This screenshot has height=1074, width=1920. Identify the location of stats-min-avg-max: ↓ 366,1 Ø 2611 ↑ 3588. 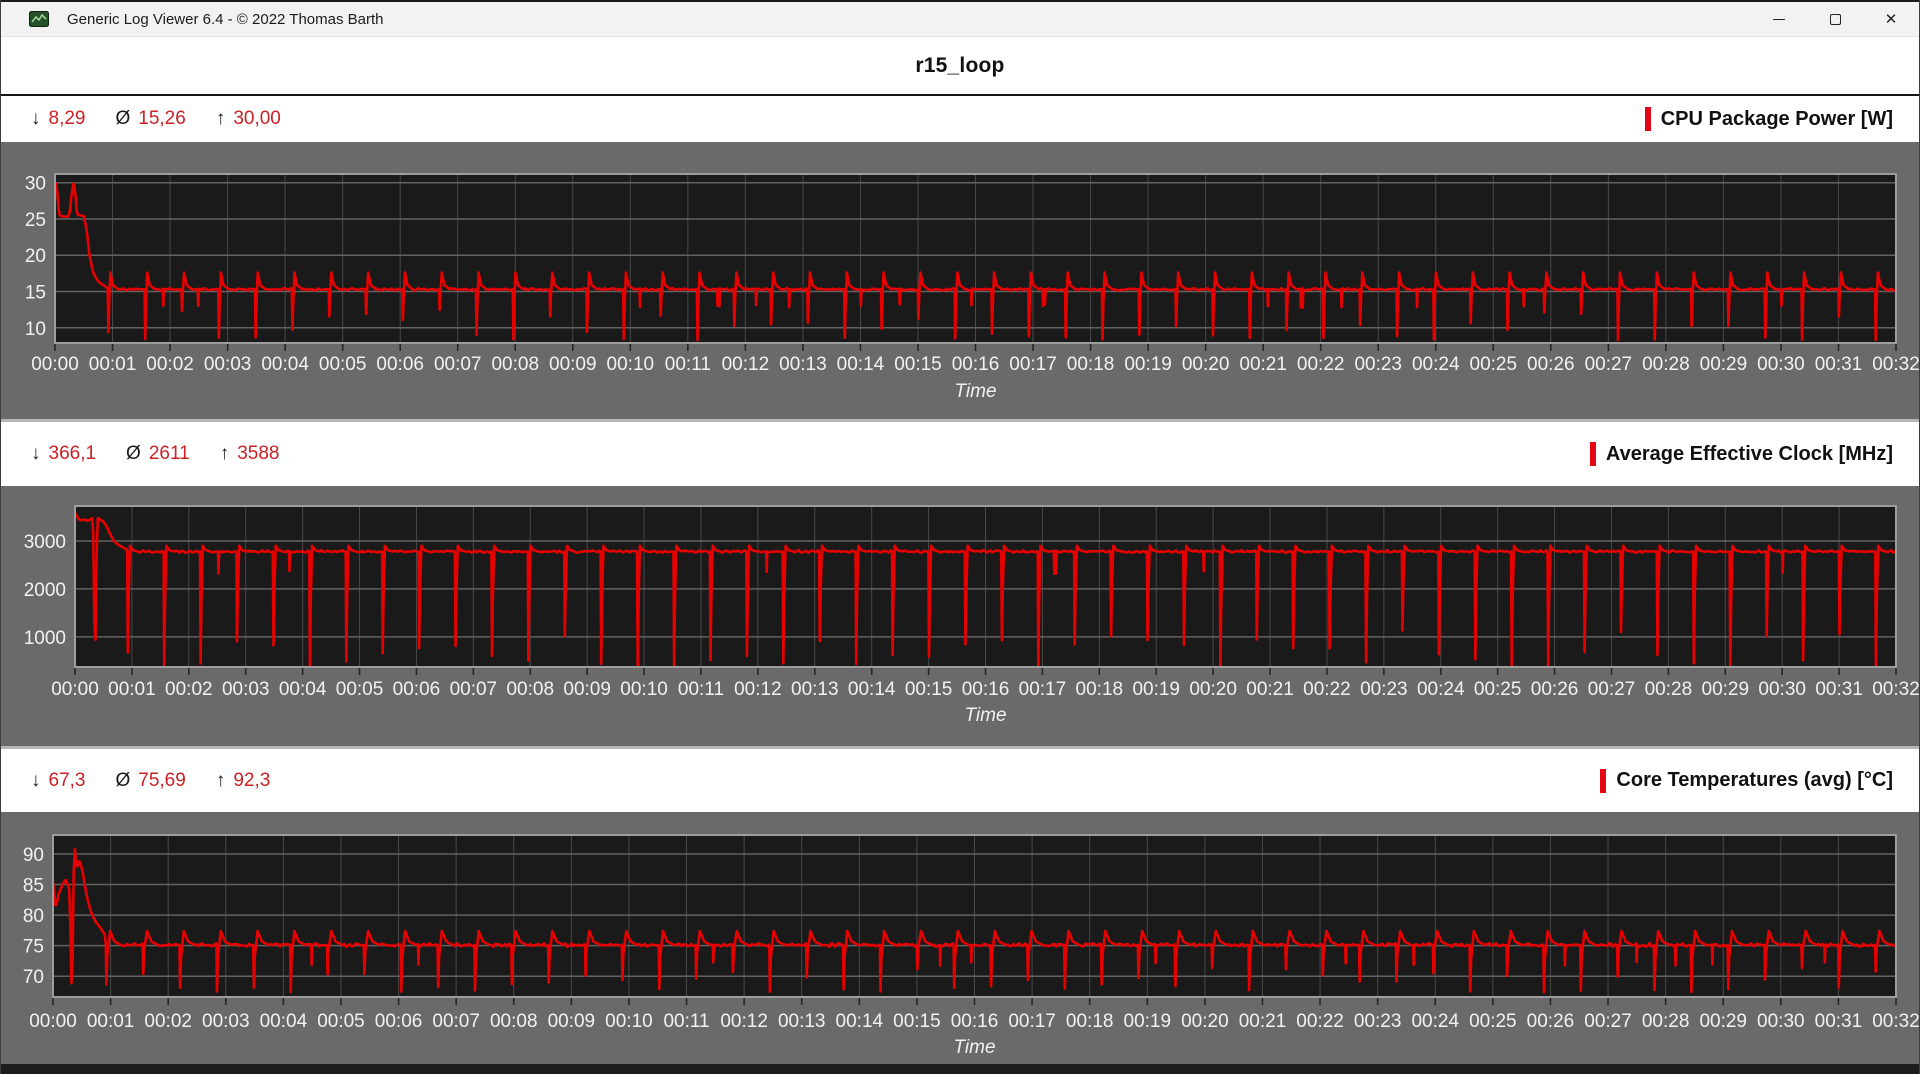
(170, 454).